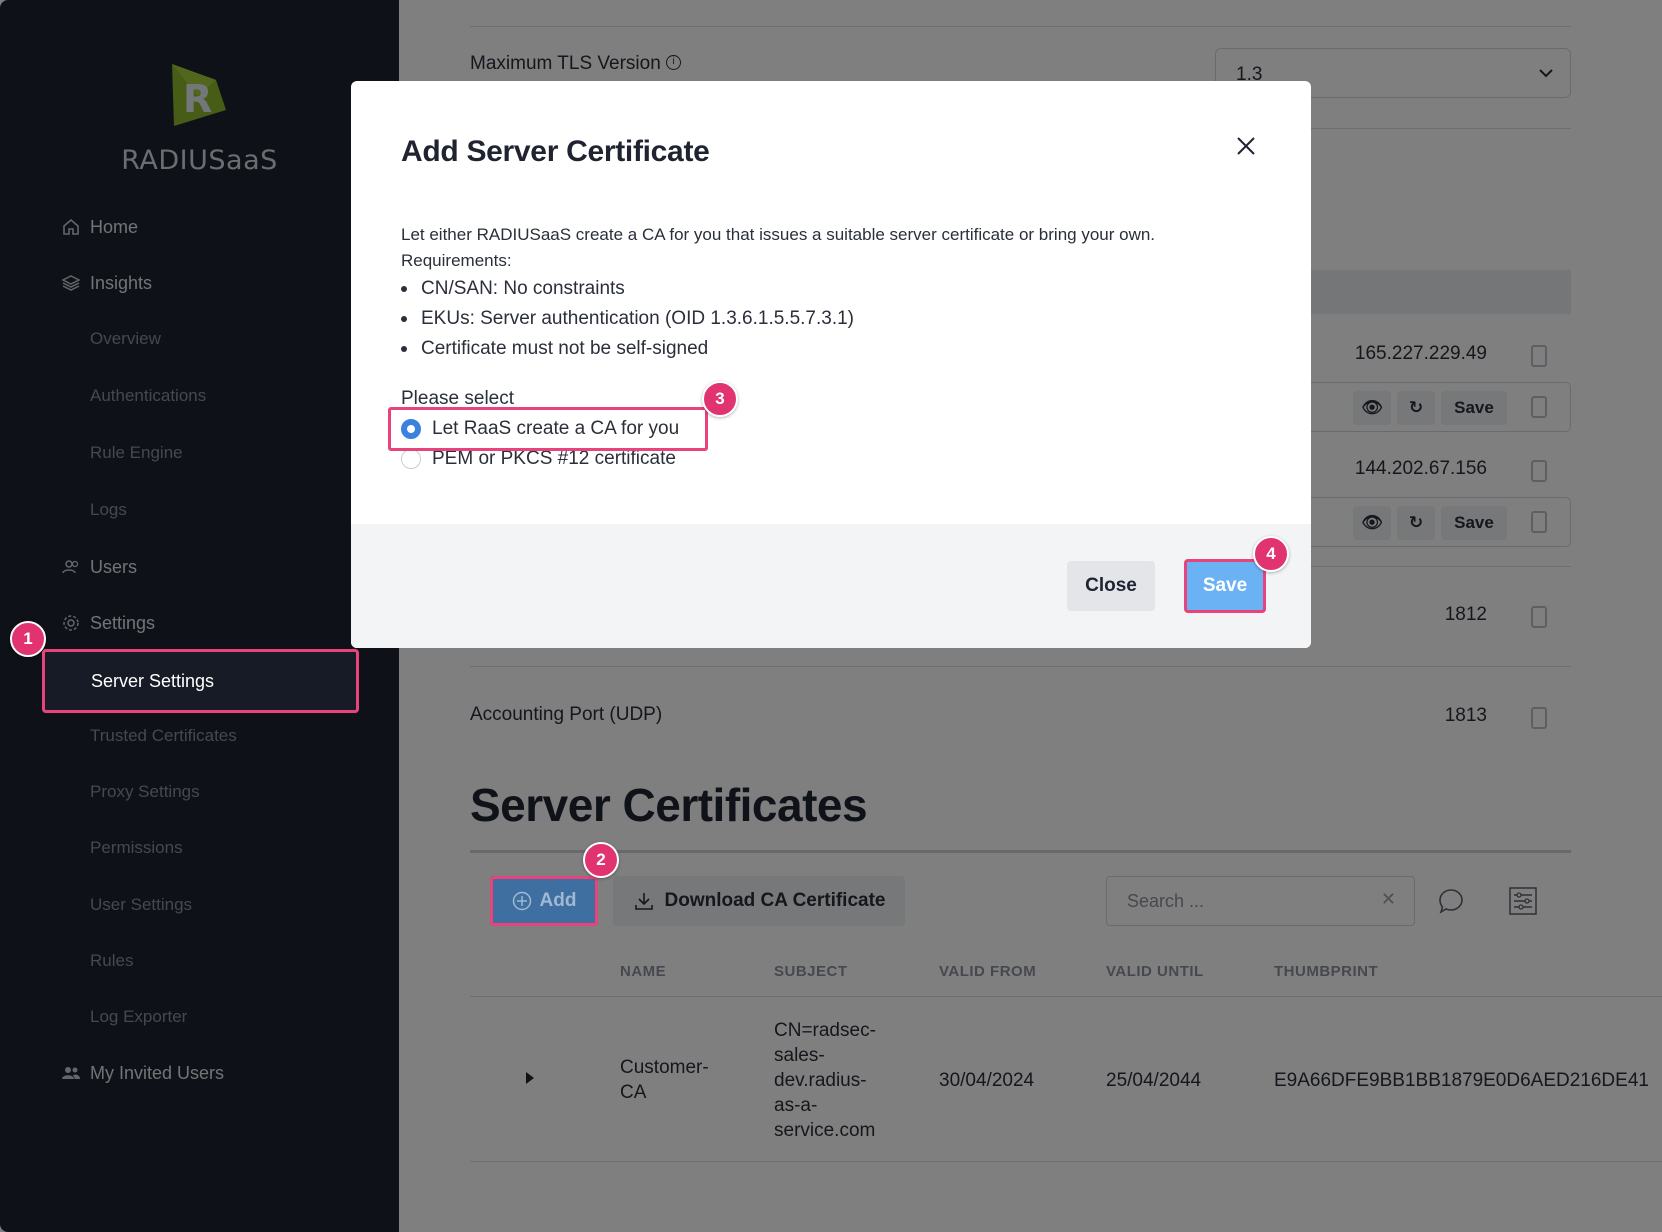 The width and height of the screenshot is (1662, 1232). I want to click on close-button: Close, so click(1111, 586).